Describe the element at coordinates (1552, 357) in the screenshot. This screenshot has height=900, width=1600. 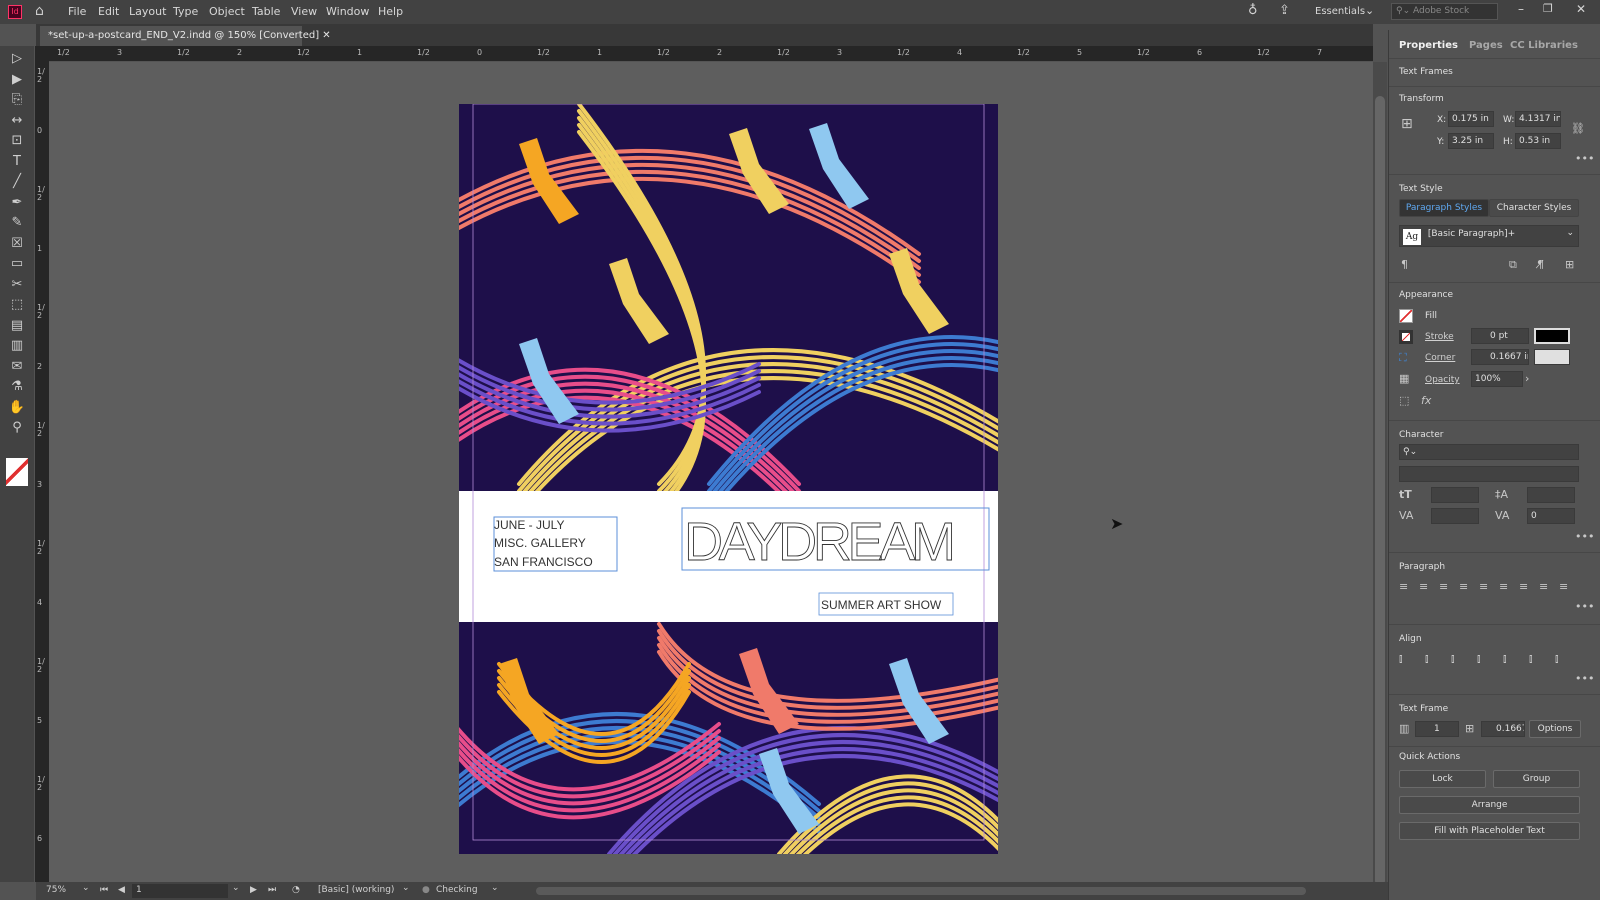
I see `corner-shape-swatch` at that location.